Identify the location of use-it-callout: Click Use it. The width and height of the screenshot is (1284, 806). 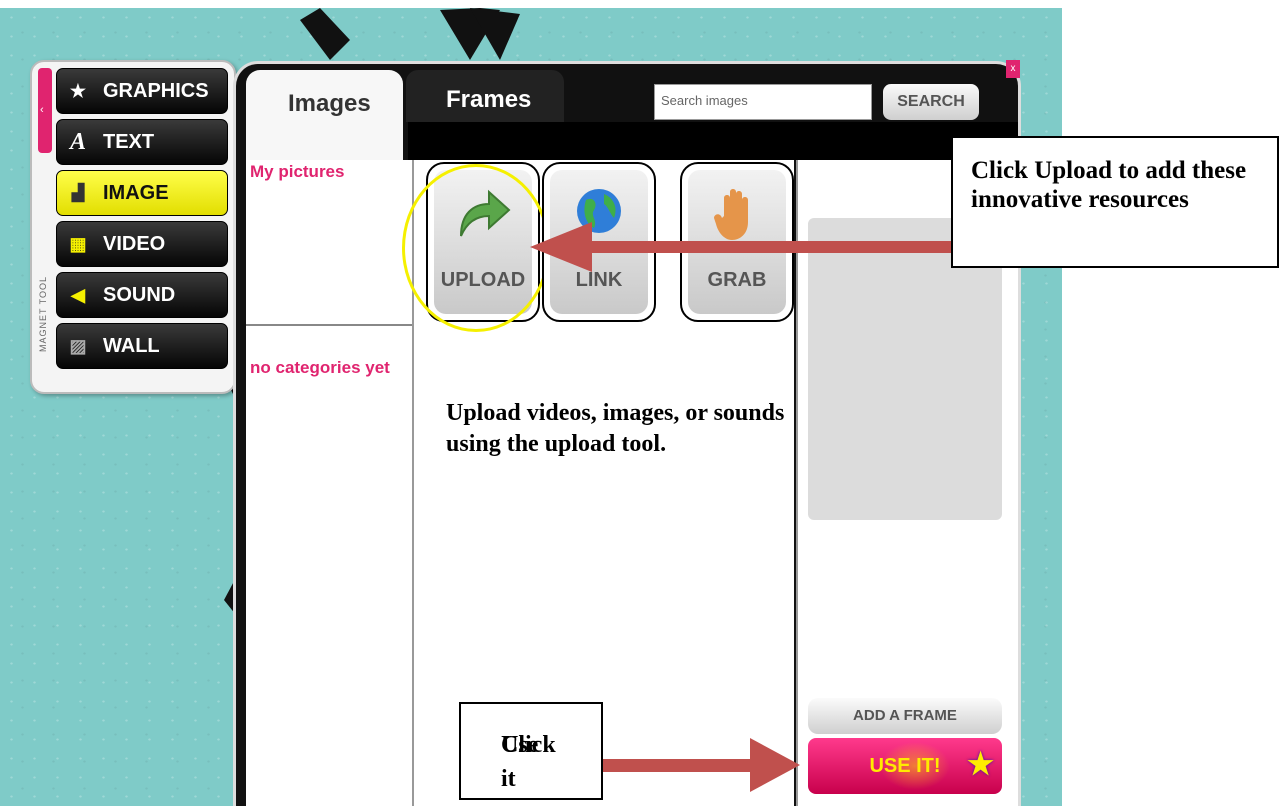
(531, 751).